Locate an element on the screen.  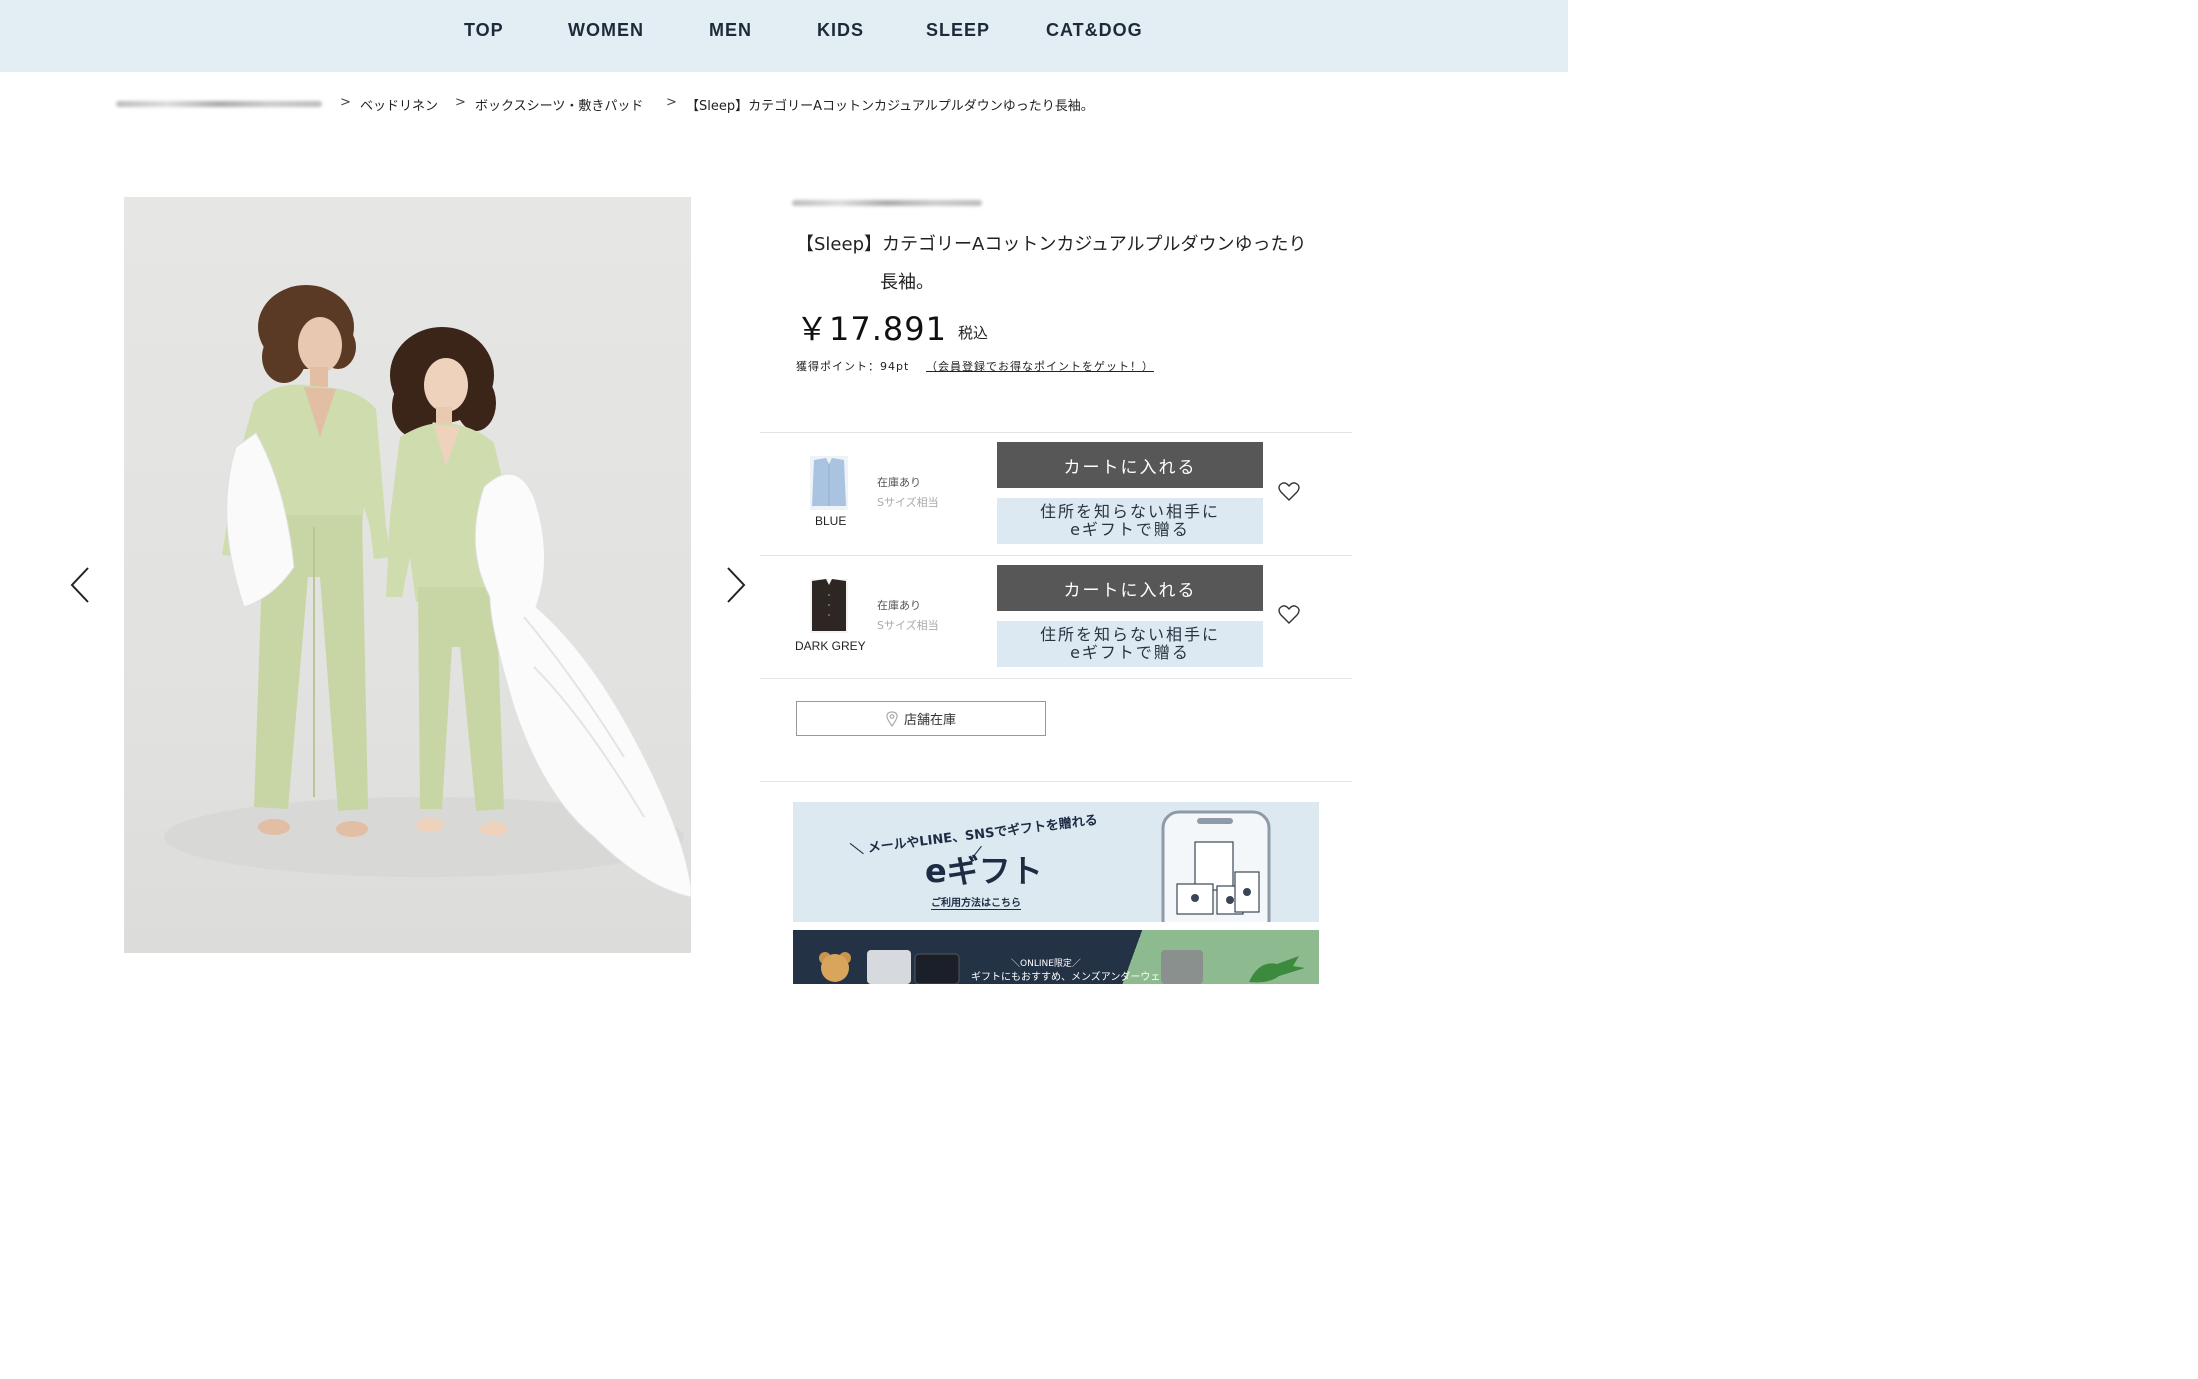
store-stock-button: 店舗在庫 is located at coordinates (921, 718).